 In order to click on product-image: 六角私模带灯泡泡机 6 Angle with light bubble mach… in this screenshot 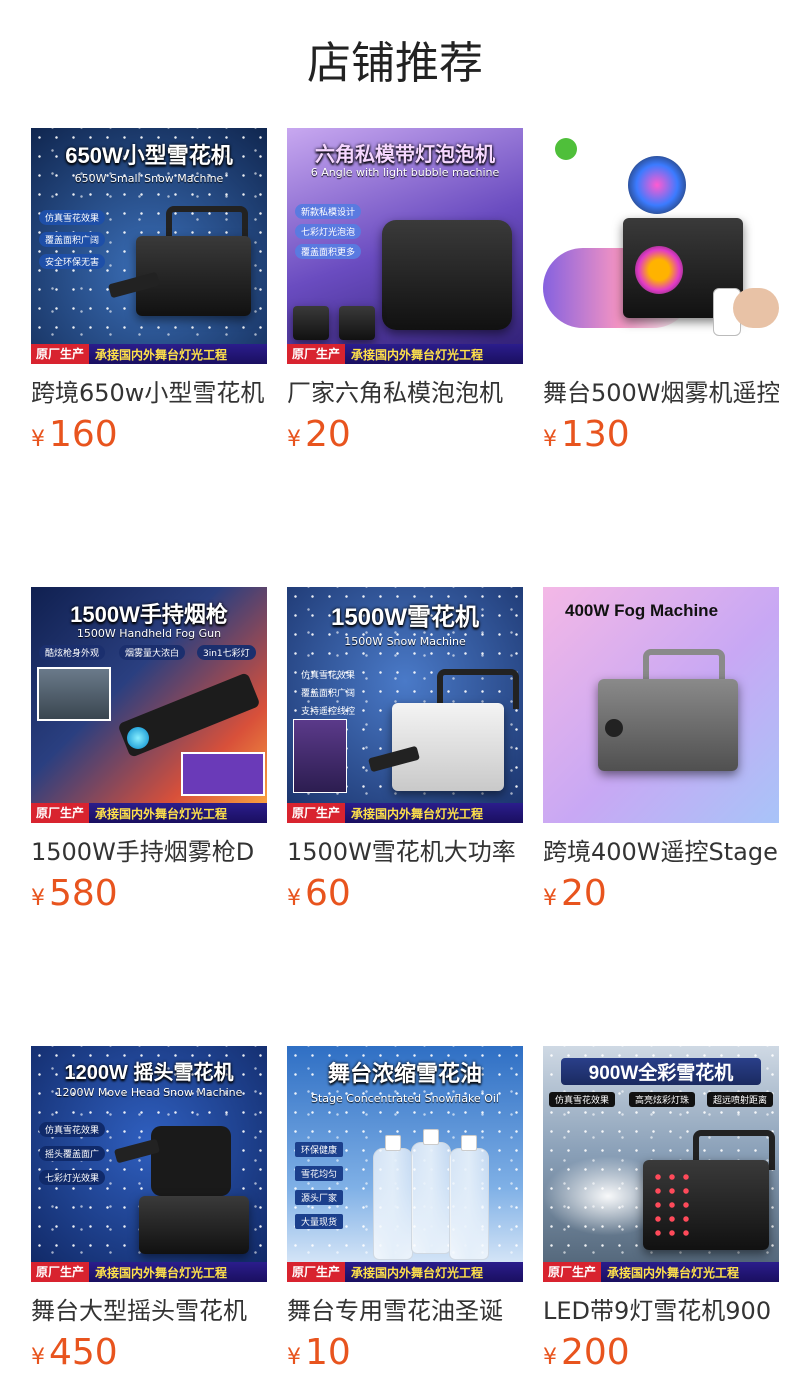, I will do `click(405, 246)`.